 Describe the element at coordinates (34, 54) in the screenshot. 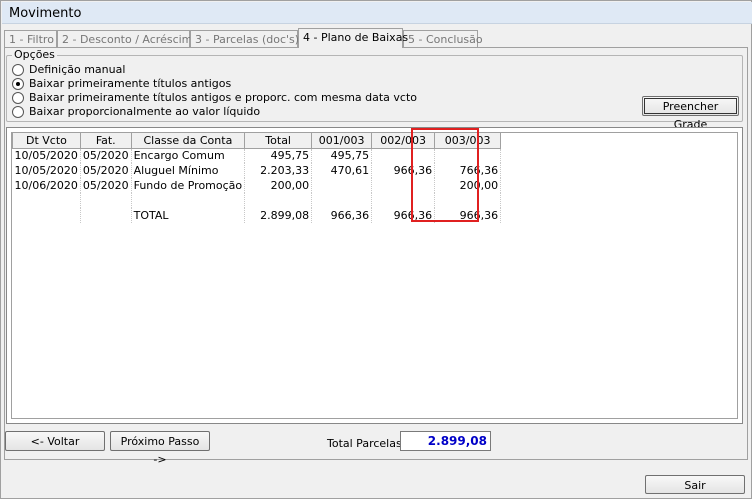

I see `options-legend: Opções` at that location.